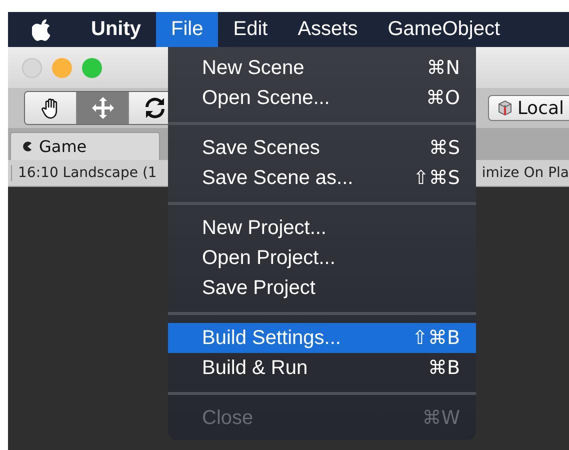 This screenshot has width=569, height=450. What do you see at coordinates (250, 29) in the screenshot?
I see `menu-bar-item: Edit` at bounding box center [250, 29].